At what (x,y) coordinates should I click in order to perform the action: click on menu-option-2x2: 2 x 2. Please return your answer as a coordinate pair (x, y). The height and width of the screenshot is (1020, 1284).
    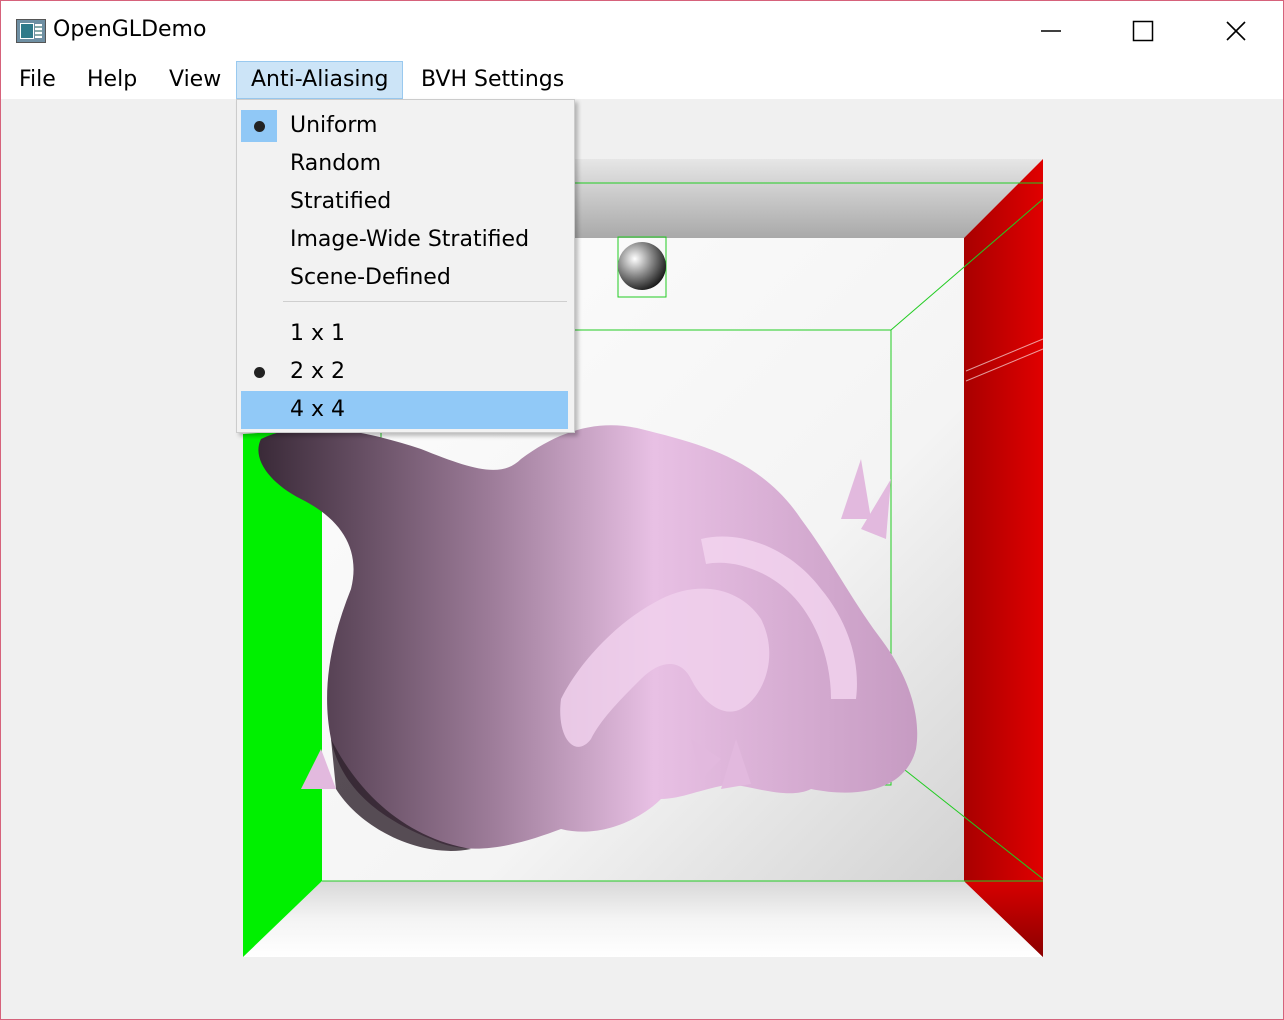
    Looking at the image, I should click on (404, 372).